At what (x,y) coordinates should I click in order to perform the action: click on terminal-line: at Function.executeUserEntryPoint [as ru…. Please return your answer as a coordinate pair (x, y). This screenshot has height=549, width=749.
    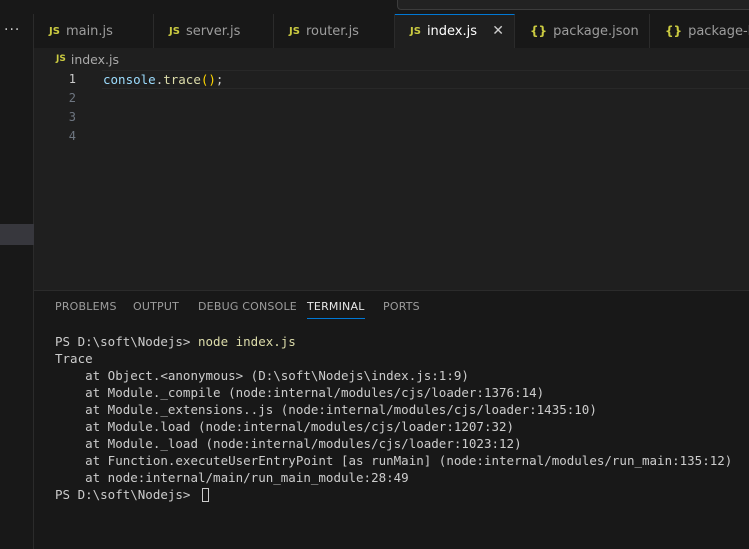
    Looking at the image, I should click on (394, 460).